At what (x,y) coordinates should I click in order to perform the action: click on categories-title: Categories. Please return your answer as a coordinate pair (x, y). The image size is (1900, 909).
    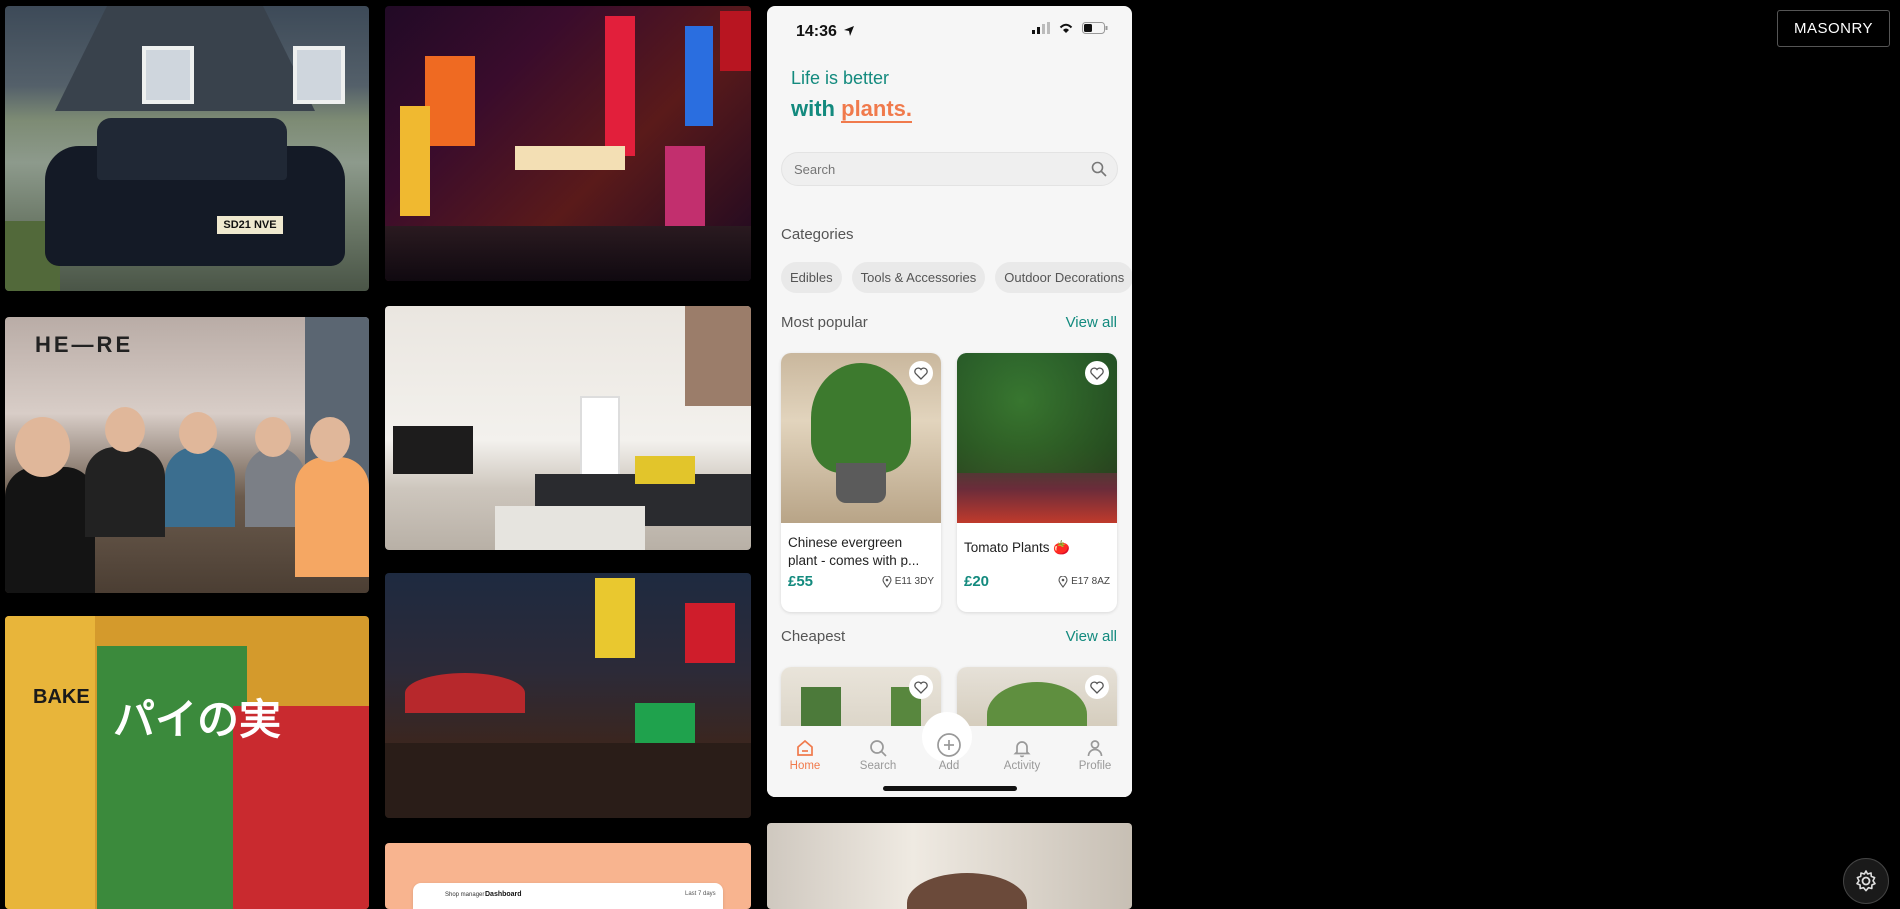
    Looking at the image, I should click on (817, 234).